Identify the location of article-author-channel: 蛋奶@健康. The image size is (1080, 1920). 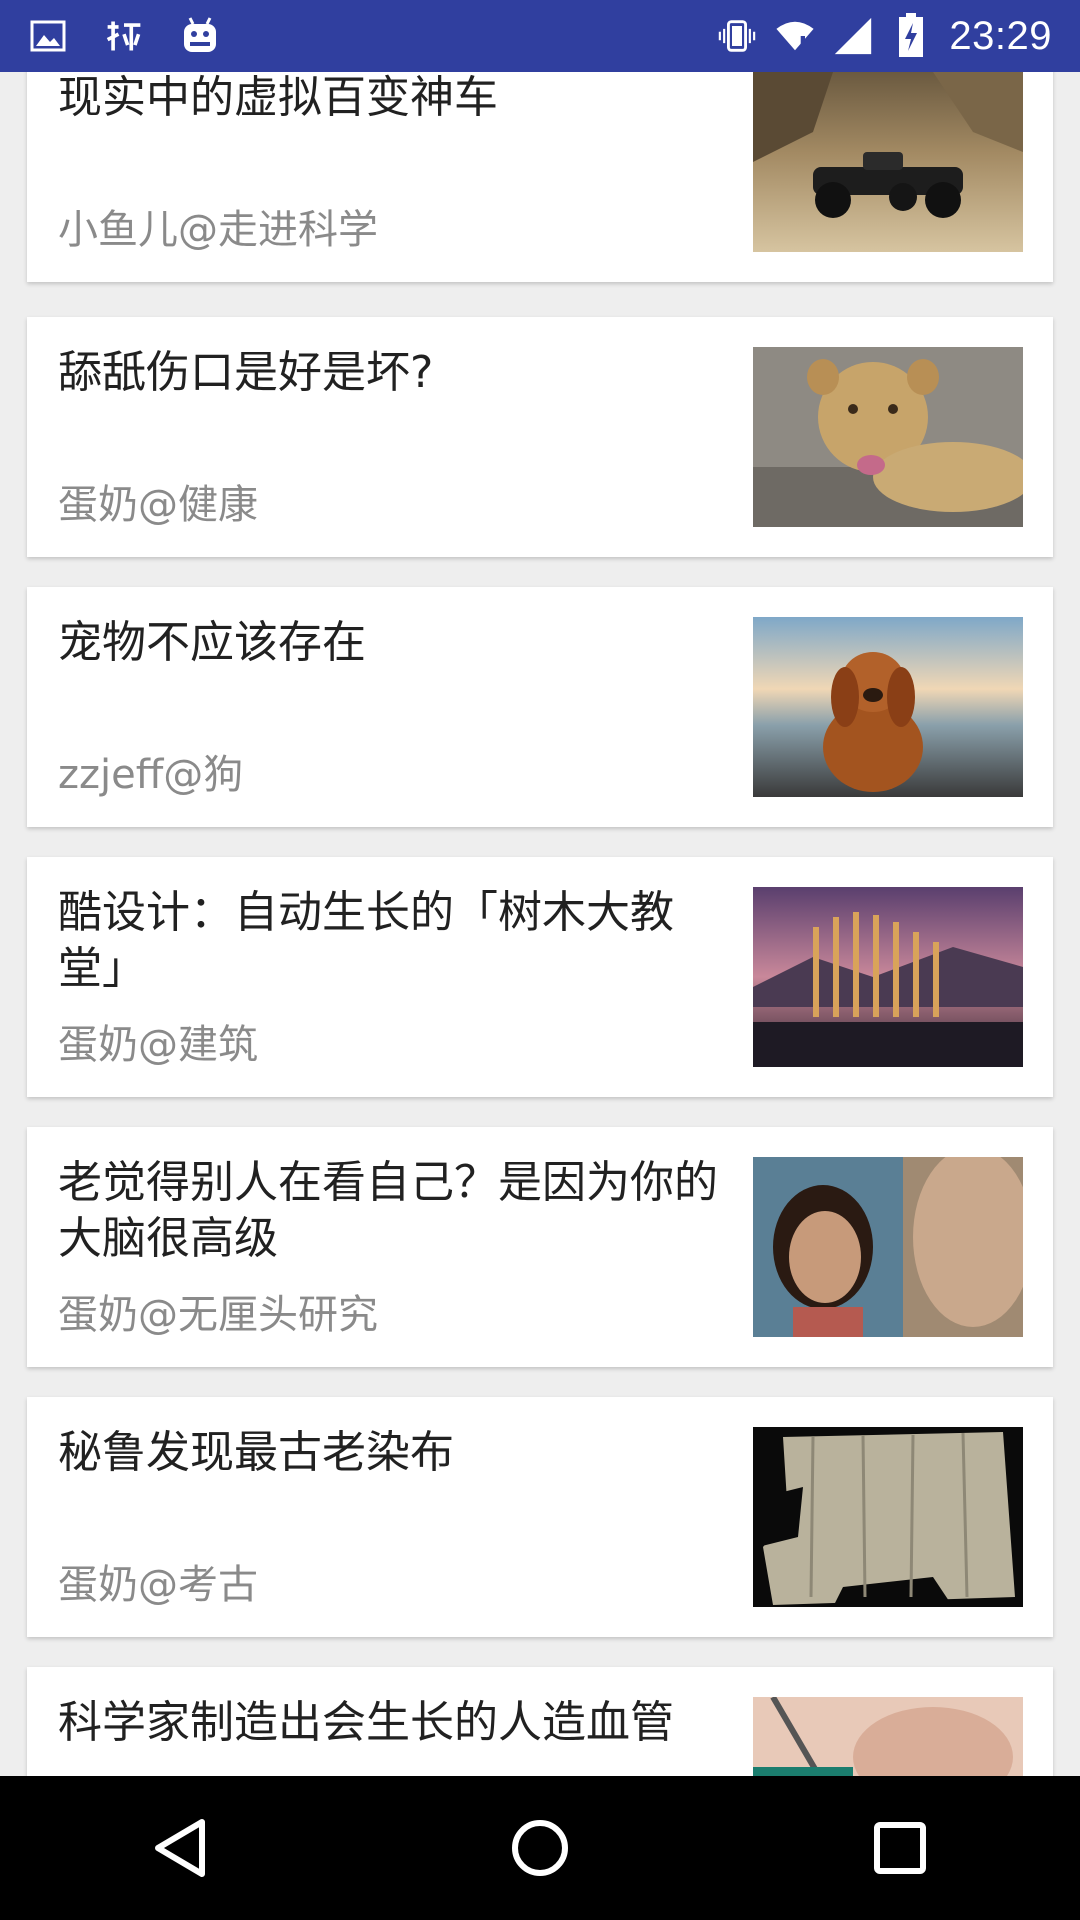
(158, 505).